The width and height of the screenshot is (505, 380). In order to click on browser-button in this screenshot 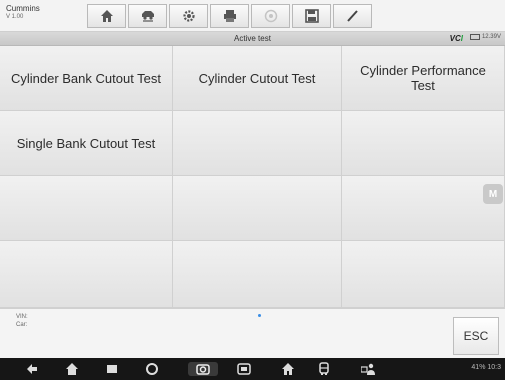, I will do `click(152, 369)`.